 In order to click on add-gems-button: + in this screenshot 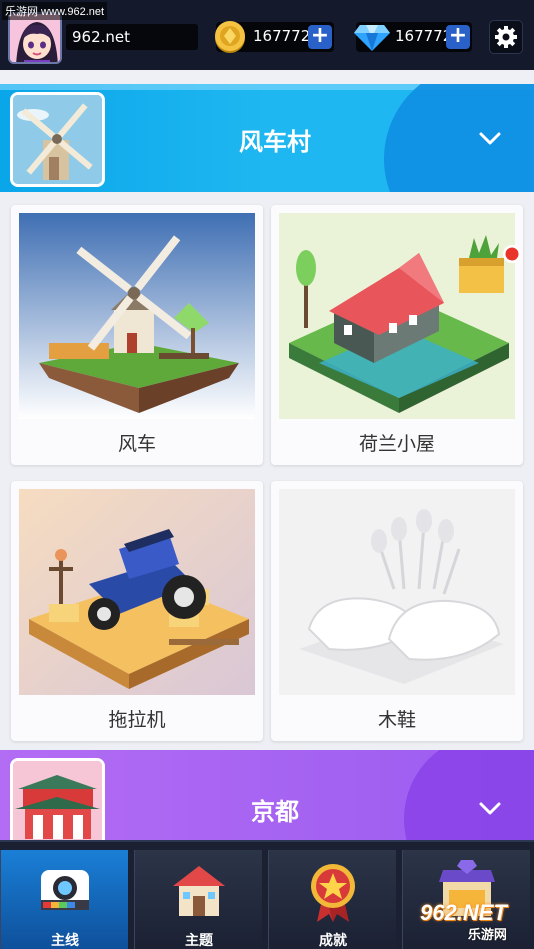, I will do `click(458, 37)`.